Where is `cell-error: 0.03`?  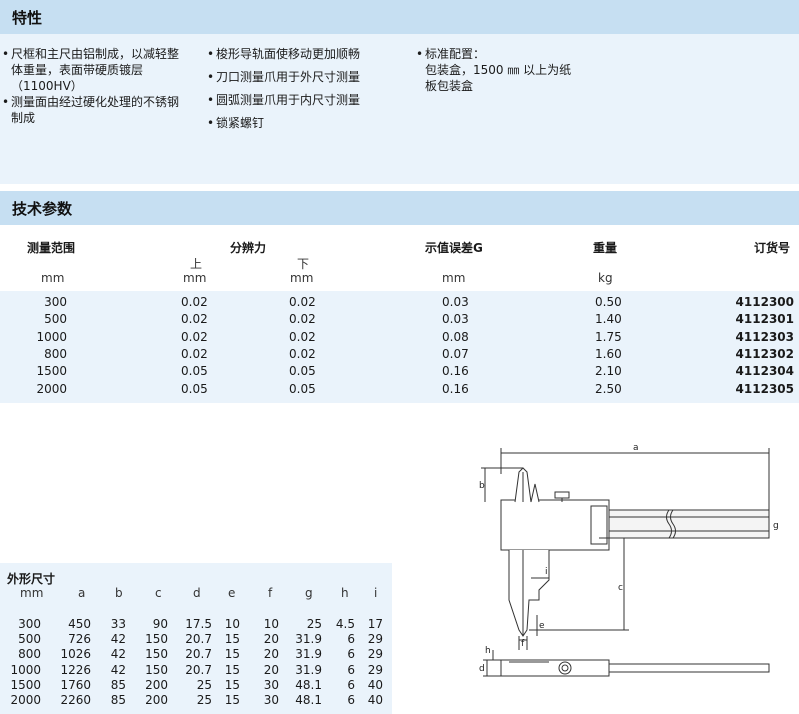
cell-error: 0.03 is located at coordinates (455, 319).